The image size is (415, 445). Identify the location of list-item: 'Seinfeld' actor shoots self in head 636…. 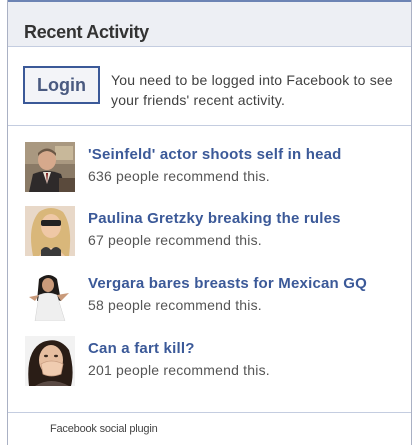
(215, 170).